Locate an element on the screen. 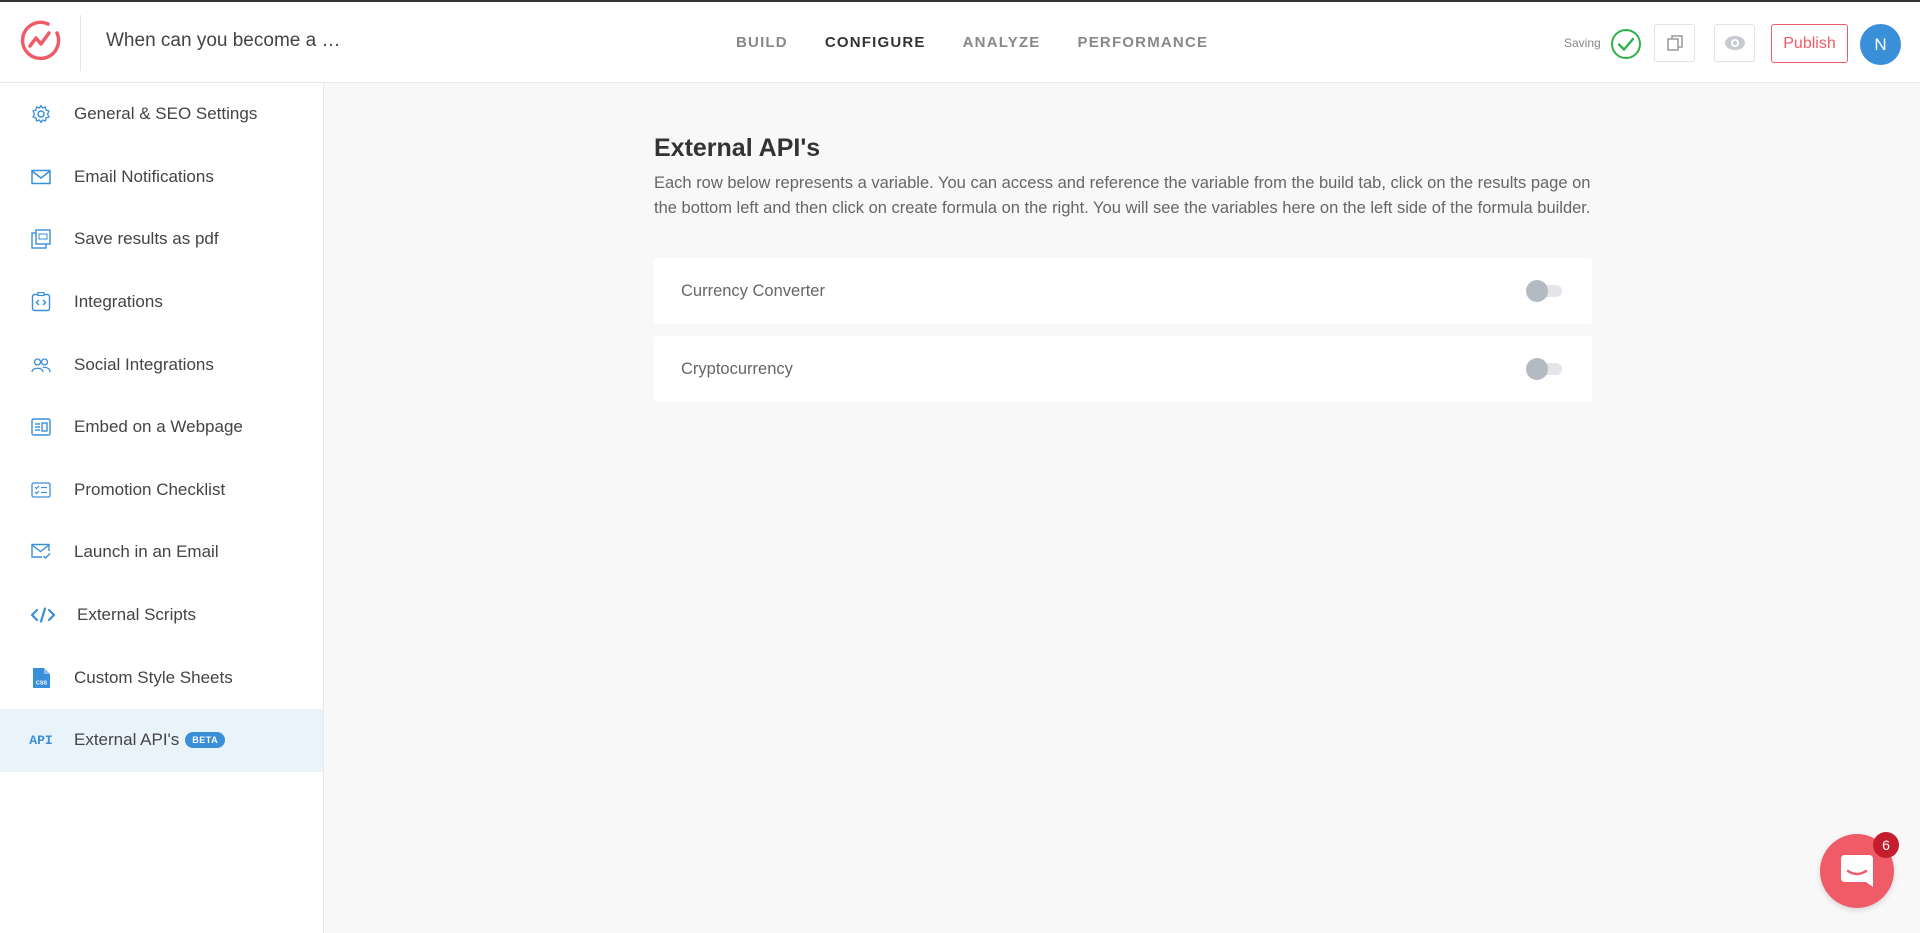  sidebar-item-launch-email: Launch in an Email is located at coordinates (161, 552).